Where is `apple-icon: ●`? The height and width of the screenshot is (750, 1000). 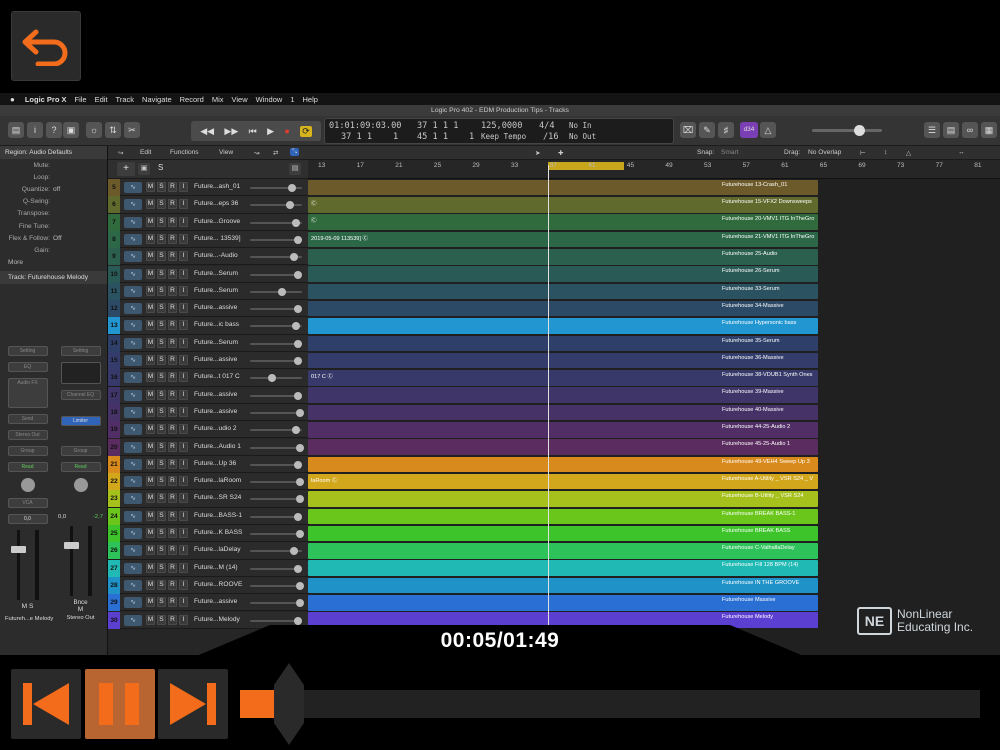
apple-icon: ● is located at coordinates (12, 99).